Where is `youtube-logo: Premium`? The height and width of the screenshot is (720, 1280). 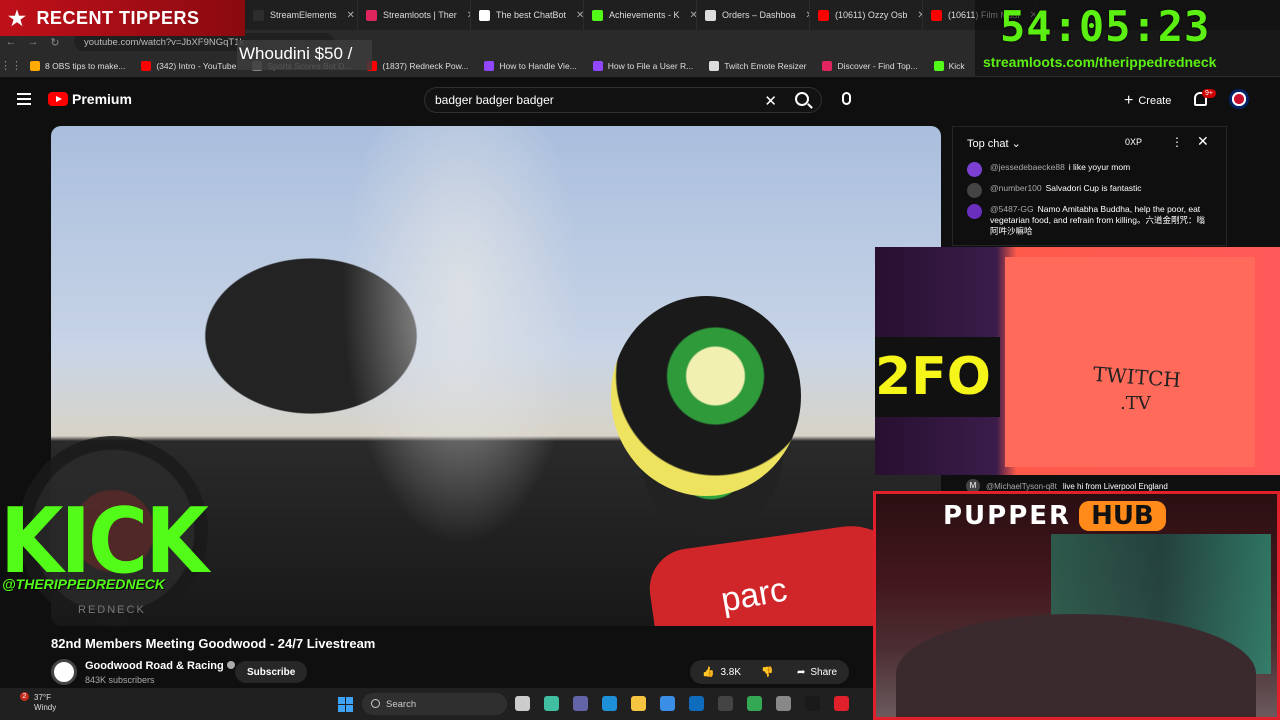
youtube-logo: Premium is located at coordinates (90, 99).